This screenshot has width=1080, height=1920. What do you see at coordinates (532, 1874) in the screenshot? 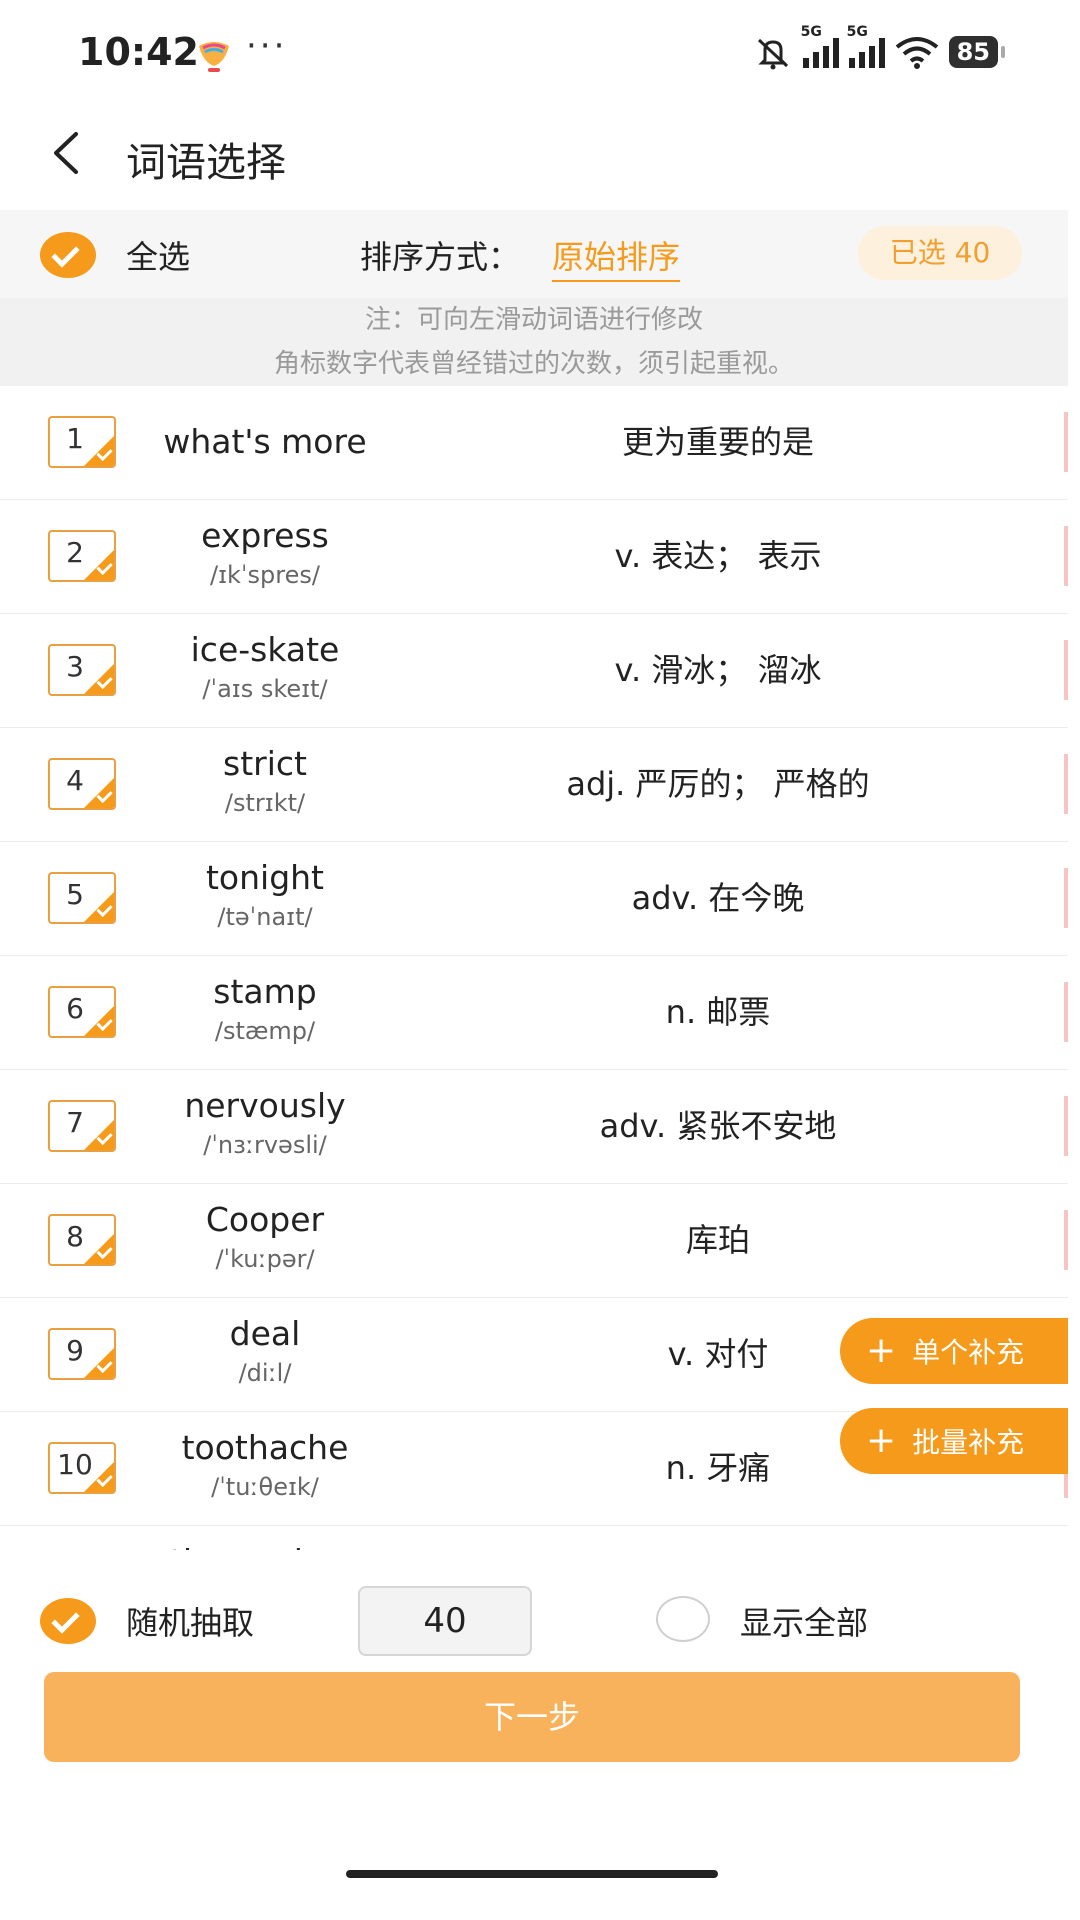
I see `home-indicator` at bounding box center [532, 1874].